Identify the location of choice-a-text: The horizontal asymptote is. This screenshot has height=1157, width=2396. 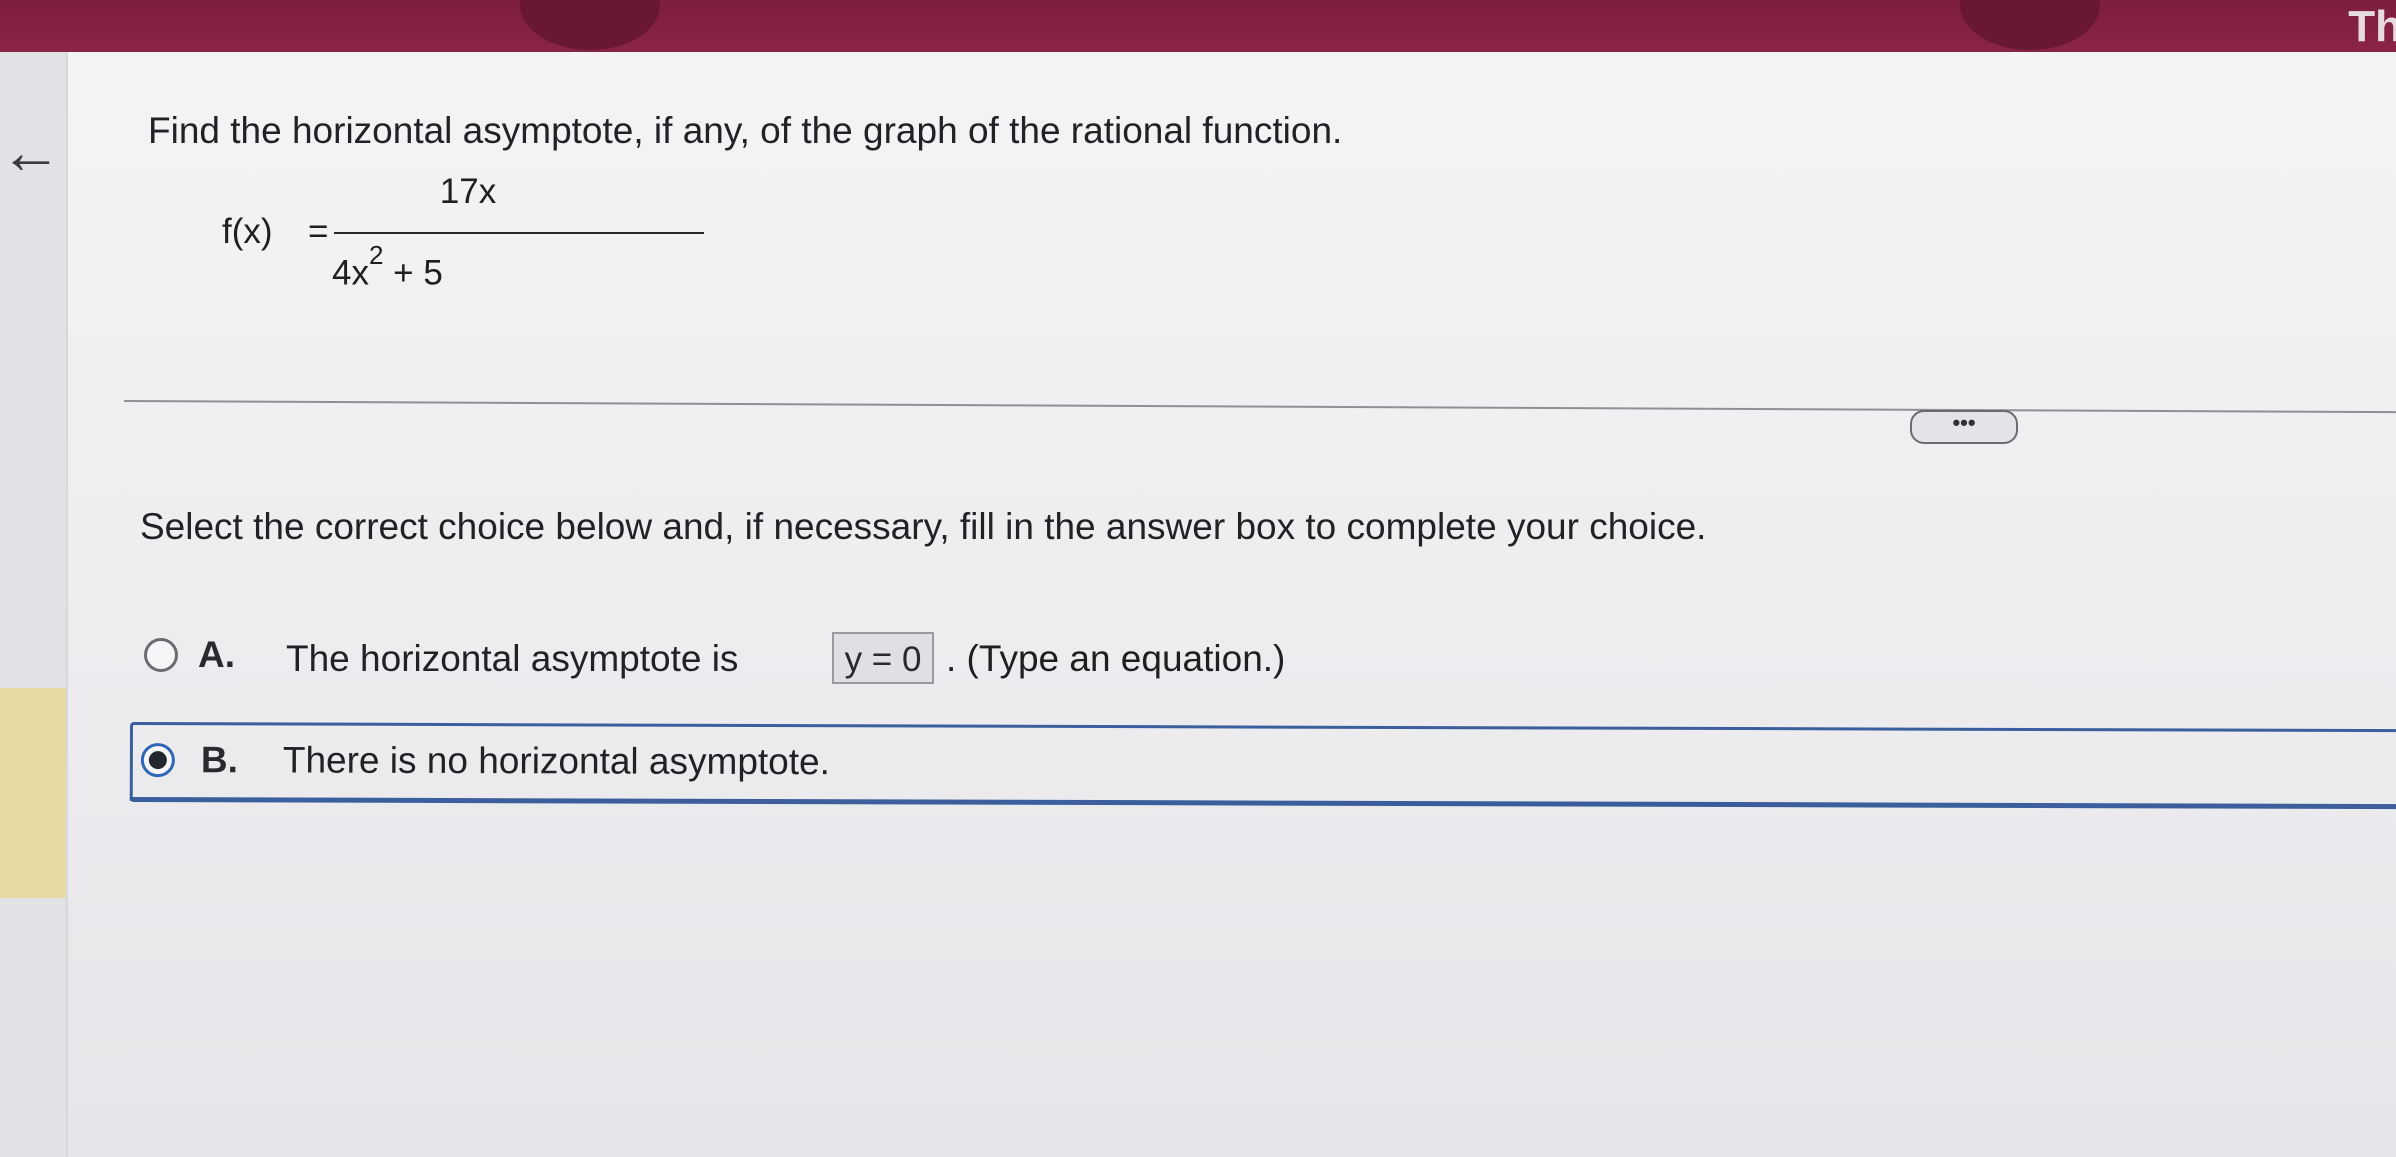
(512, 658).